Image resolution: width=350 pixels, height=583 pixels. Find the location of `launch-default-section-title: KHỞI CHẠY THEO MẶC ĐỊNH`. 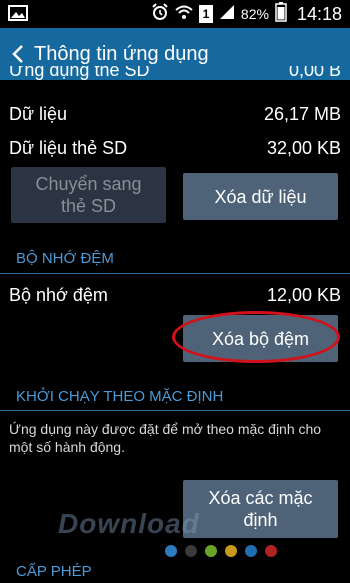

launch-default-section-title: KHỞI CHẠY THEO MẶC ĐỊNH is located at coordinates (120, 396).